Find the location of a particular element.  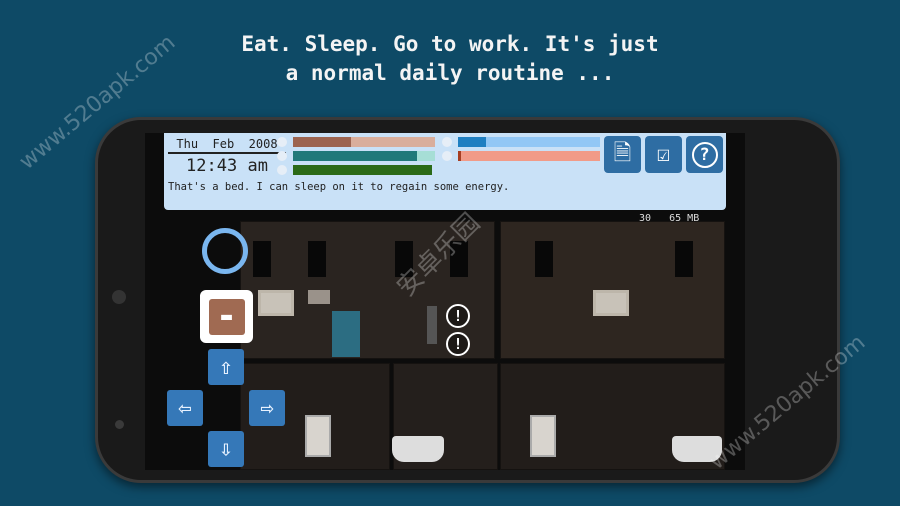

help-icon: ? is located at coordinates (704, 154).